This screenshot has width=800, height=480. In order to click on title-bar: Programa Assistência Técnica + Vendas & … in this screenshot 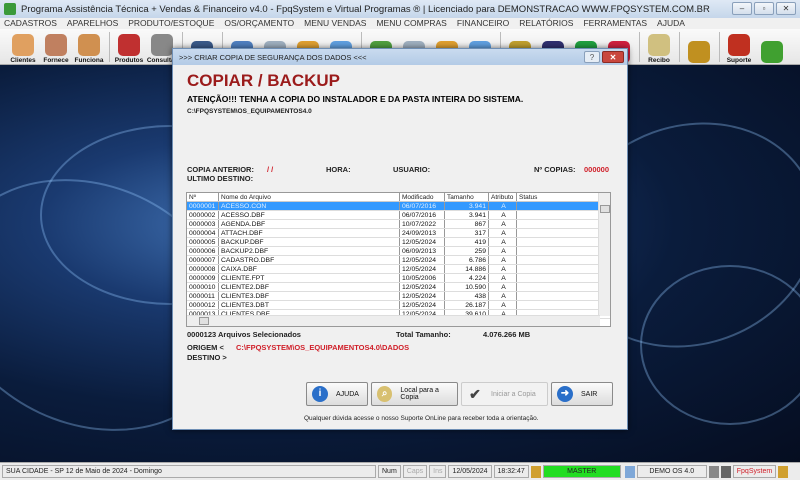, I will do `click(400, 9)`.